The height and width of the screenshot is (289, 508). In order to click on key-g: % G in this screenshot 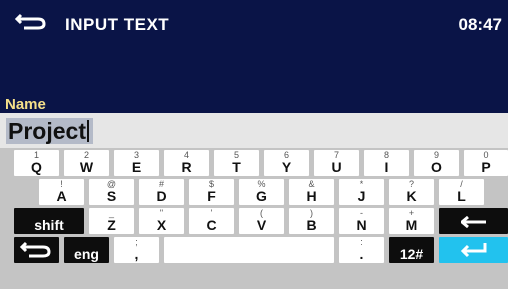, I will do `click(261, 192)`.